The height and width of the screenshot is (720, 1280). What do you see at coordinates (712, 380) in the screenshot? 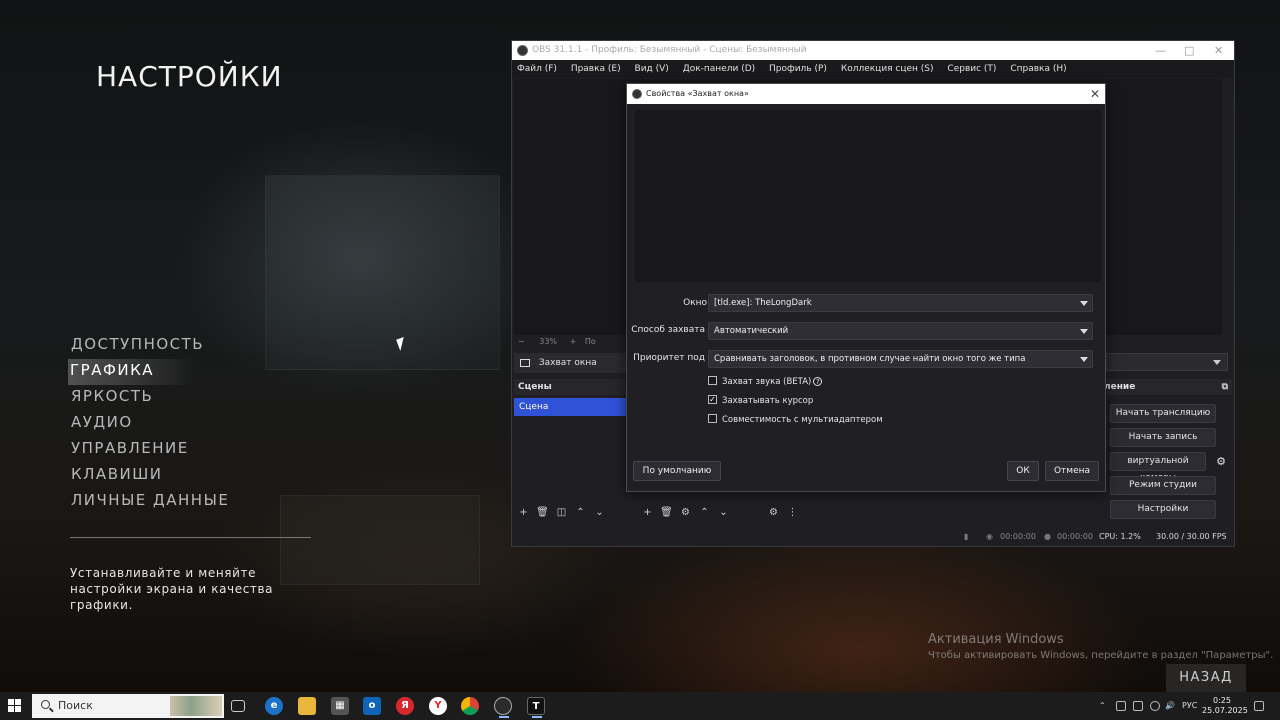
I see `capture-audio-checkbox` at bounding box center [712, 380].